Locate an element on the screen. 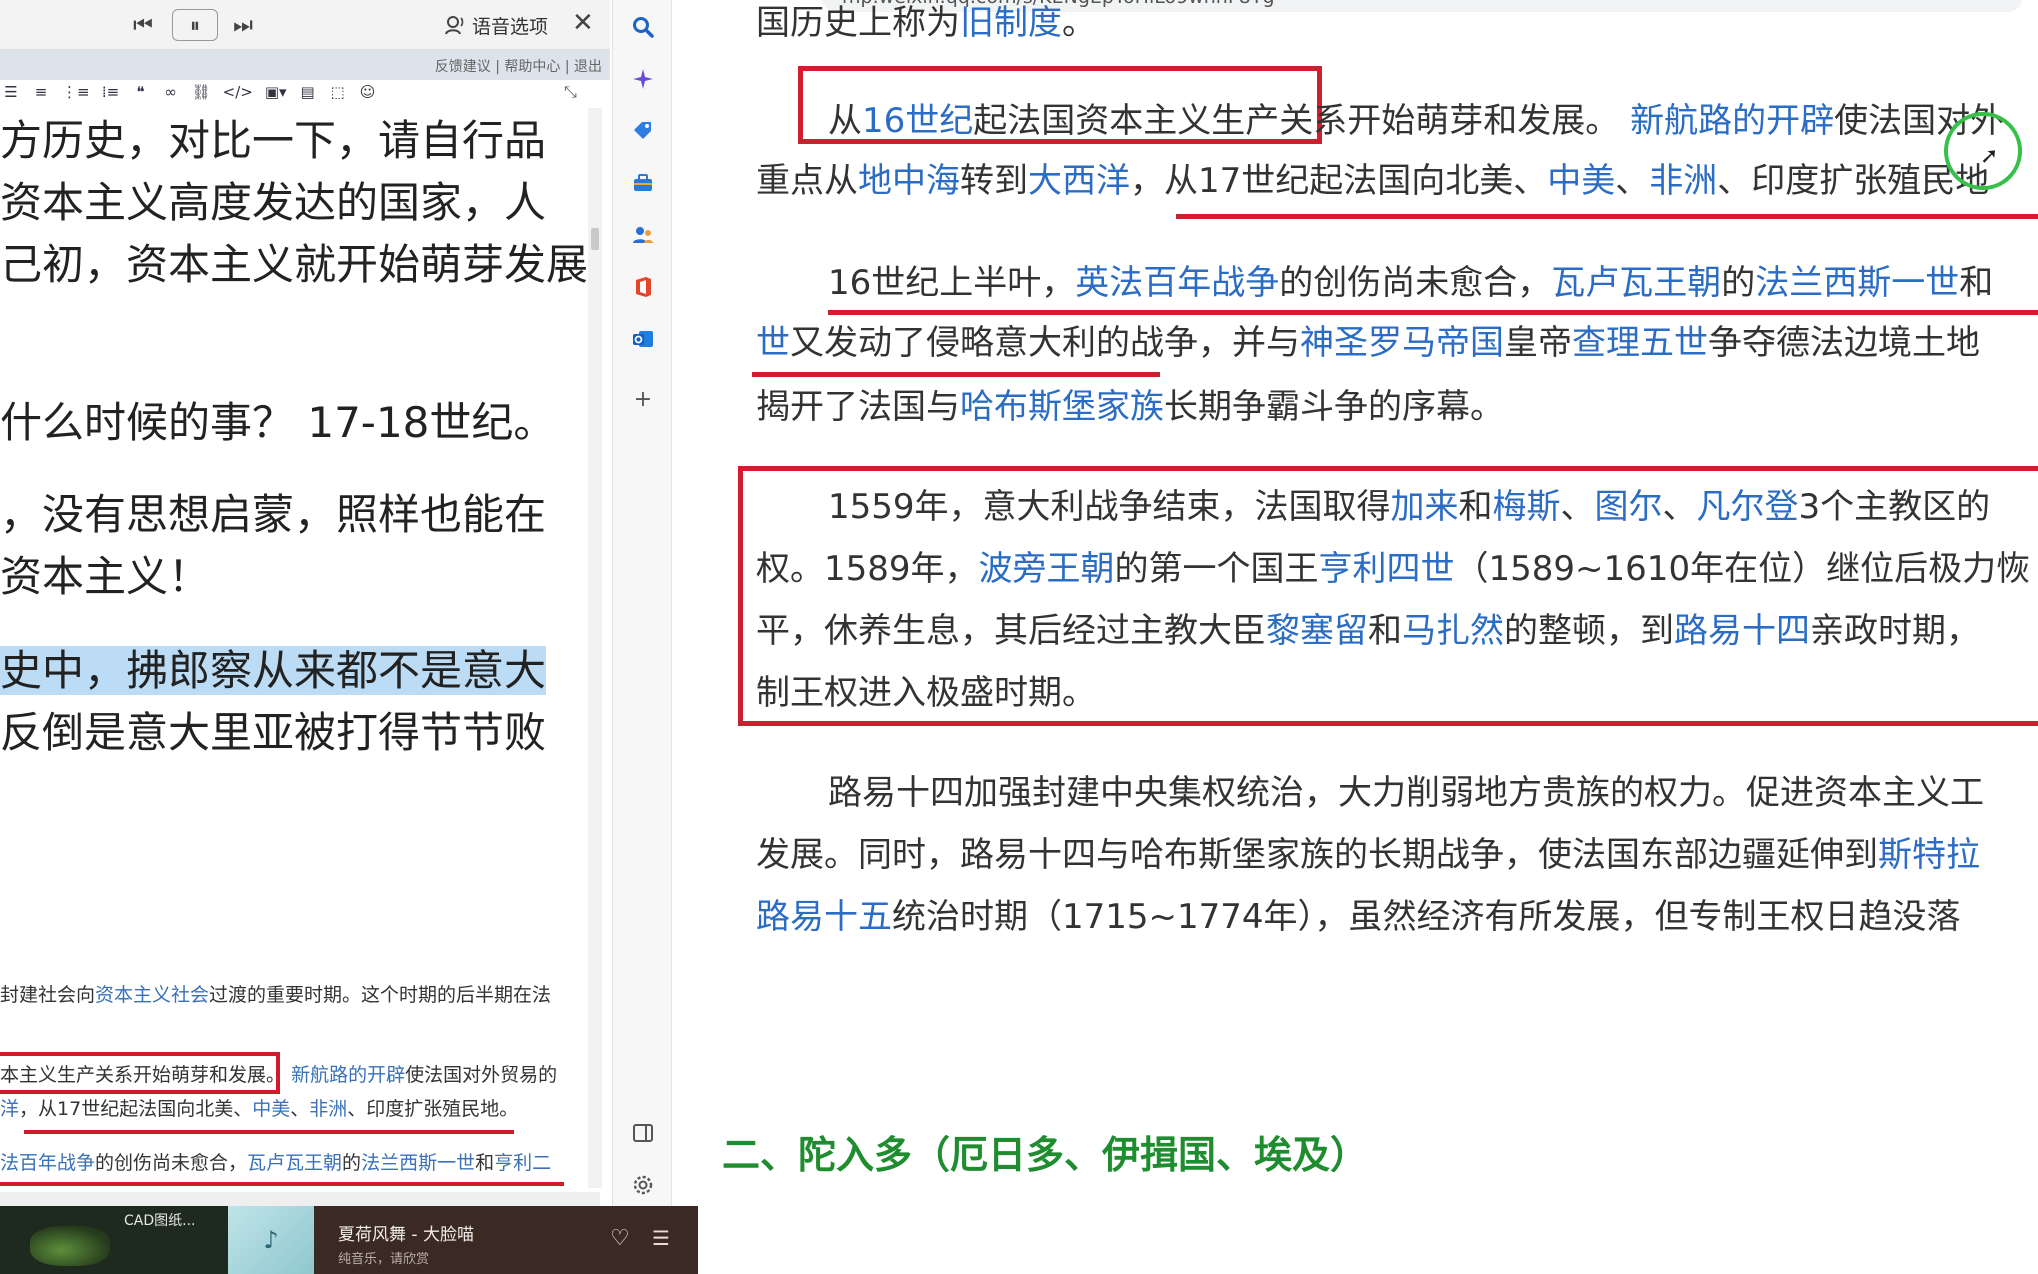 The height and width of the screenshot is (1274, 2038). article-link: 世 is located at coordinates (773, 343).